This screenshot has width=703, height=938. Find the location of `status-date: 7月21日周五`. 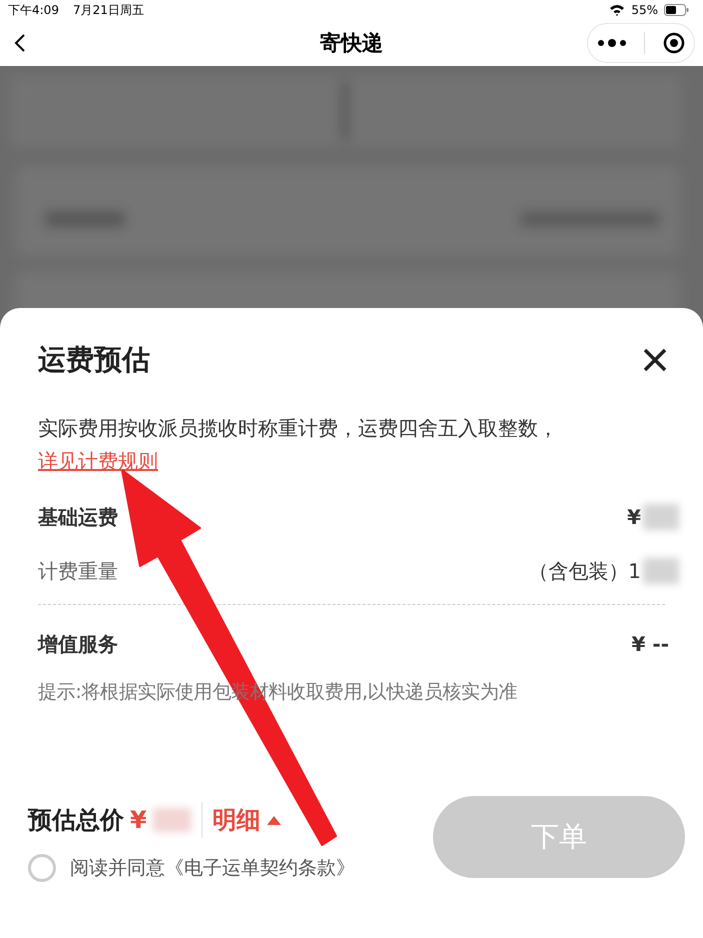

status-date: 7月21日周五 is located at coordinates (108, 10).